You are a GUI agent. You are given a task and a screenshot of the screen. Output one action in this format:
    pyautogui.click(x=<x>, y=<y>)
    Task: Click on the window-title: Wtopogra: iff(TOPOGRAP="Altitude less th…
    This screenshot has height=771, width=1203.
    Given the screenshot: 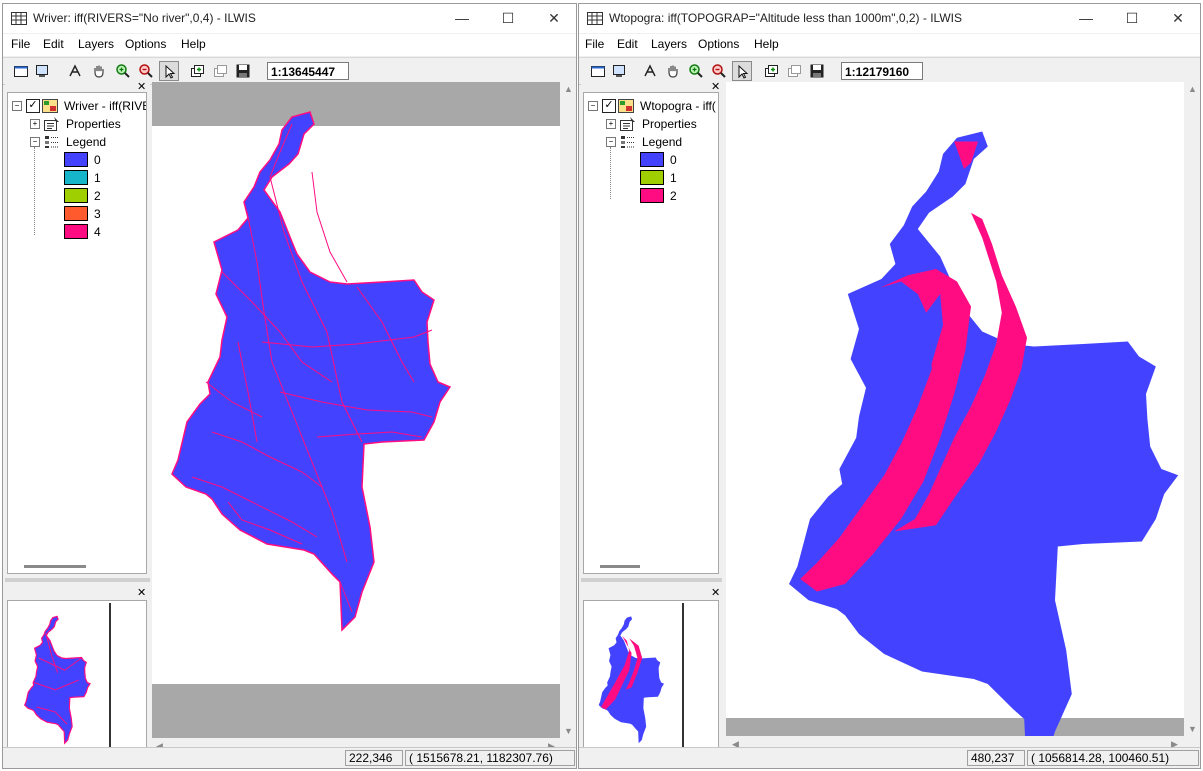 What is the action you would take?
    pyautogui.click(x=785, y=18)
    